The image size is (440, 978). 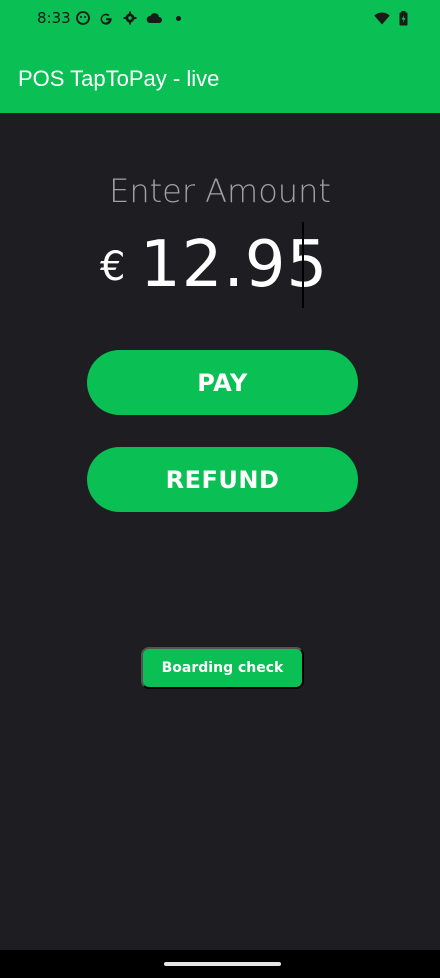 I want to click on app-bar: POS TapToPay - live, so click(x=220, y=74).